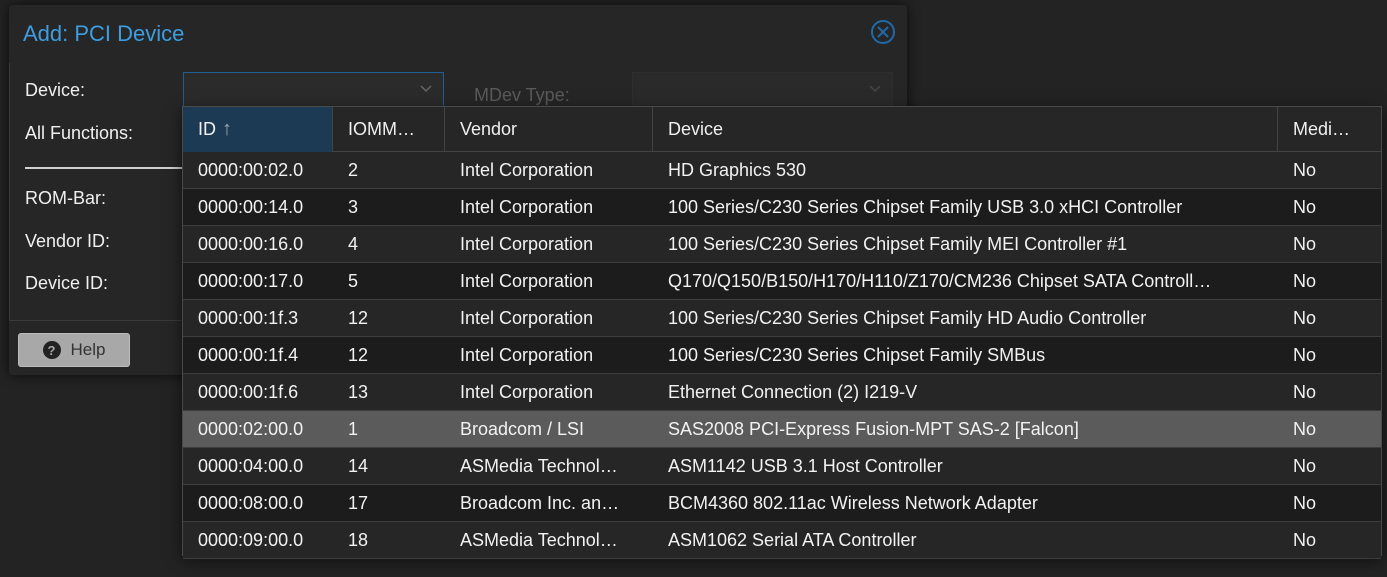 The height and width of the screenshot is (577, 1387). Describe the element at coordinates (79, 133) in the screenshot. I see `all-functions-label: All Functions:` at that location.